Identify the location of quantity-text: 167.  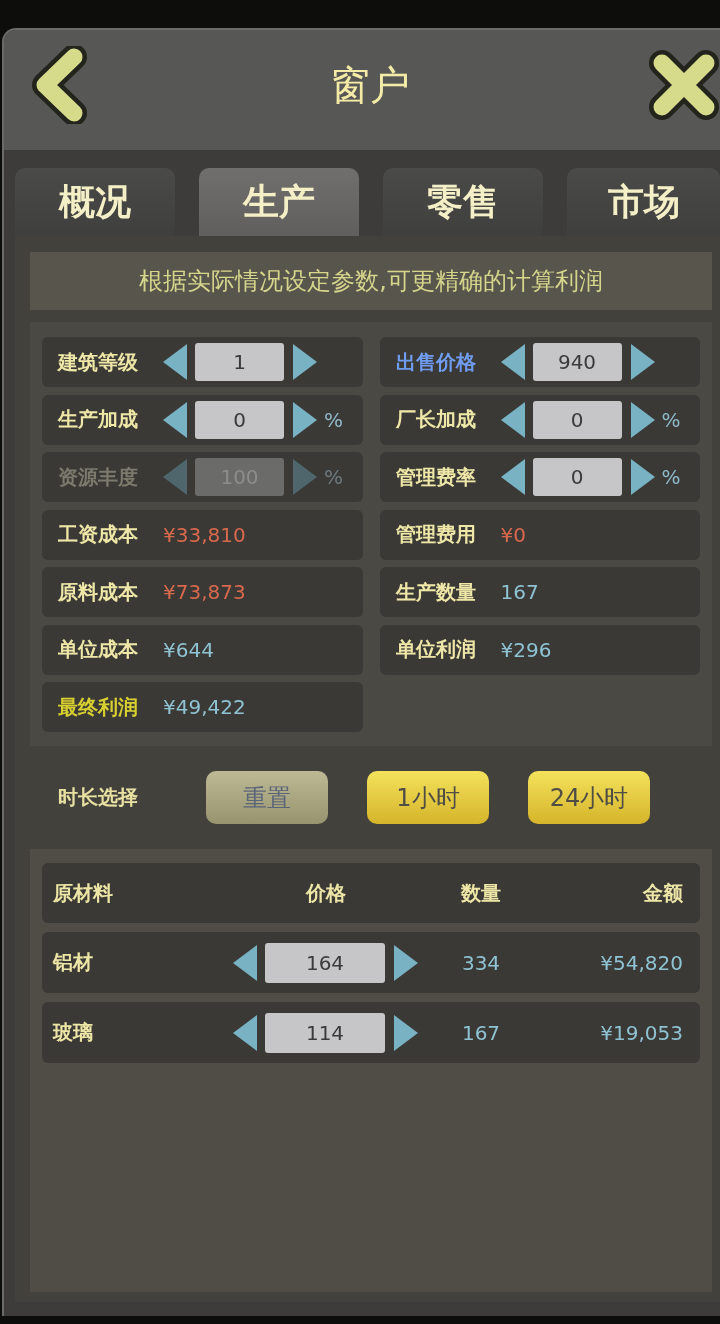
(481, 1032).